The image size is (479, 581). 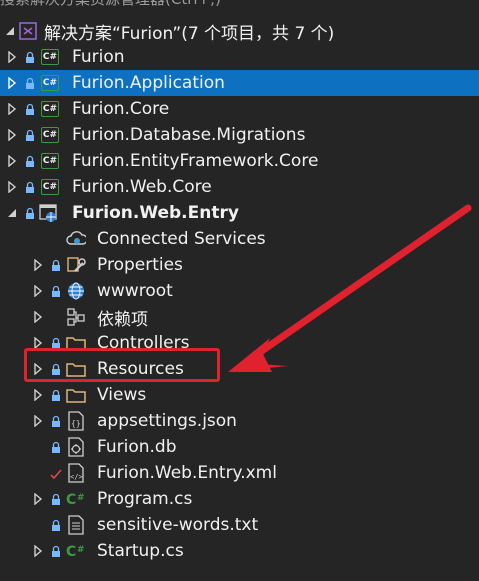 I want to click on annotation-arrow, so click(x=350, y=288).